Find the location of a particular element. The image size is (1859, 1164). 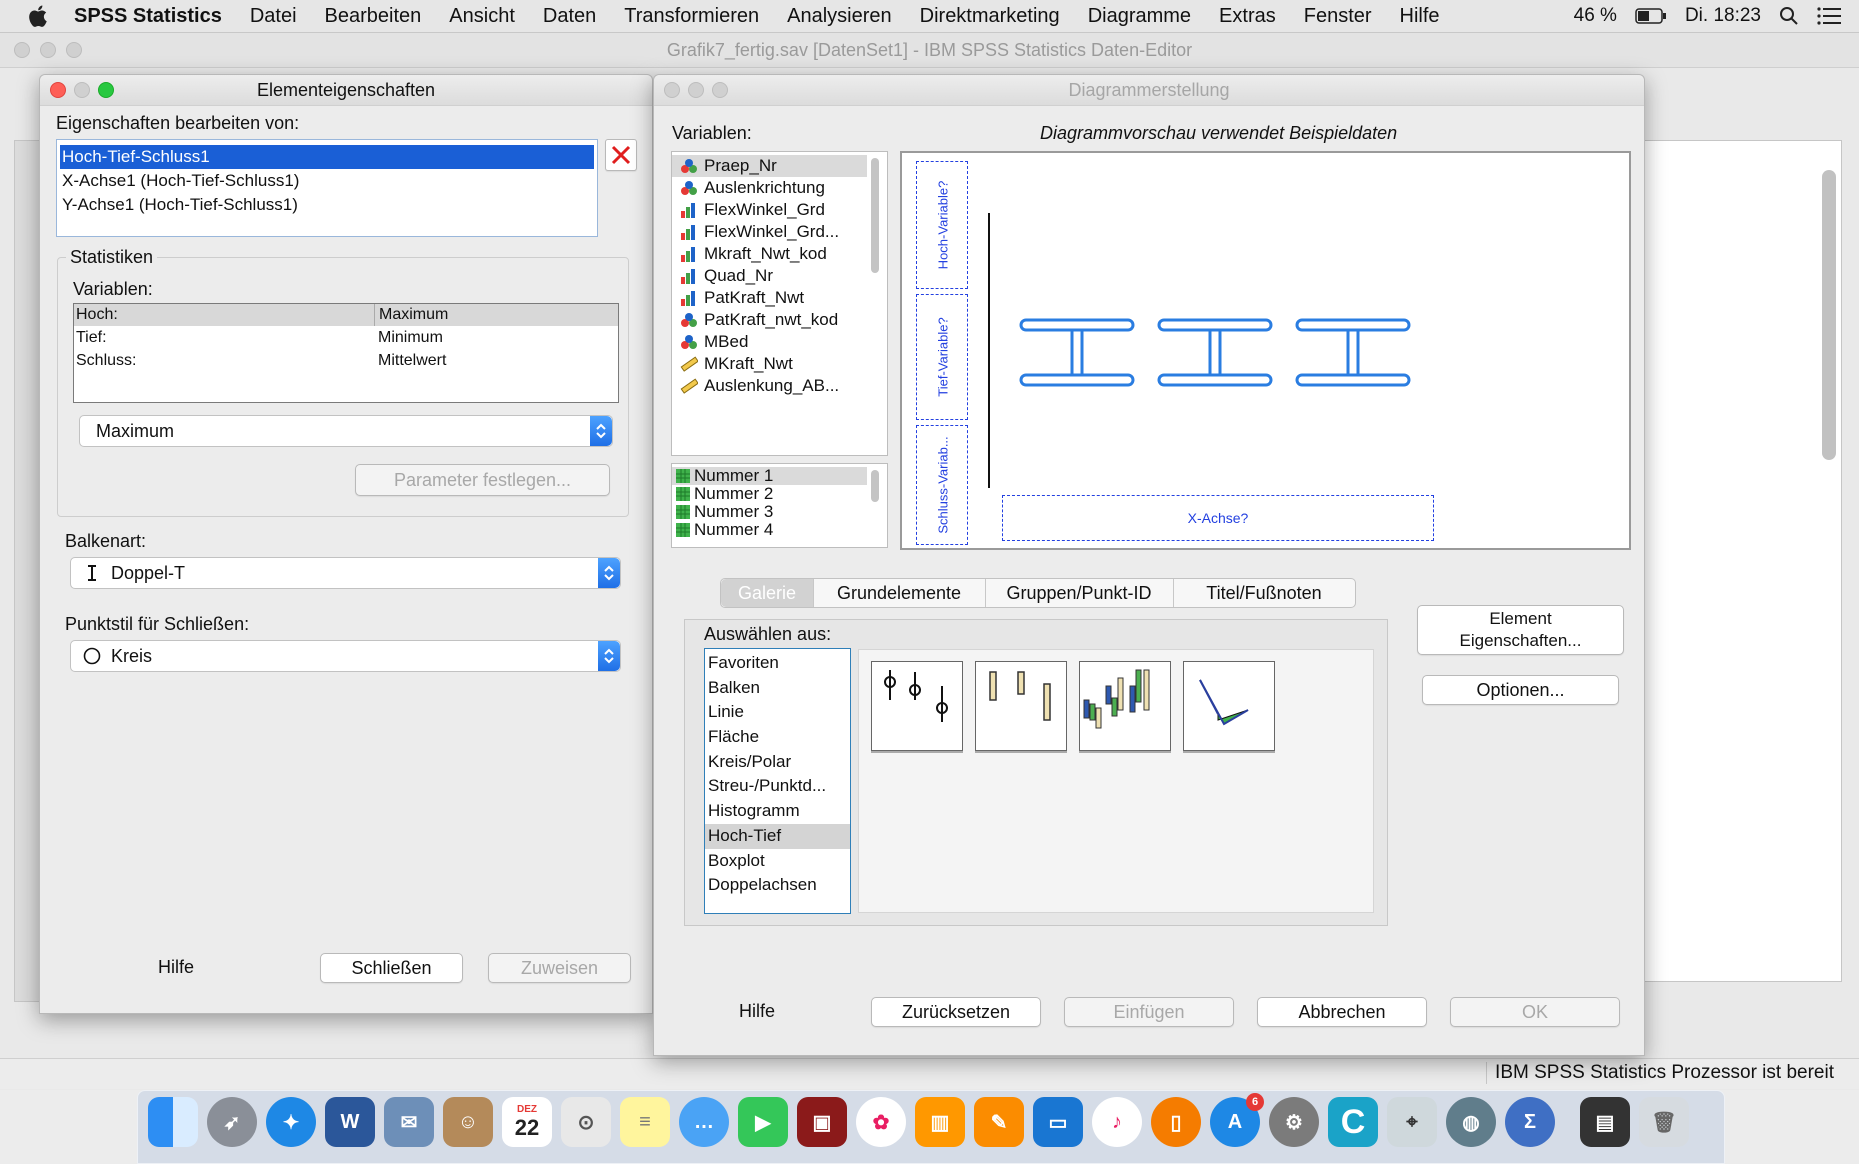

menu-analysieren: Analysieren is located at coordinates (839, 16).